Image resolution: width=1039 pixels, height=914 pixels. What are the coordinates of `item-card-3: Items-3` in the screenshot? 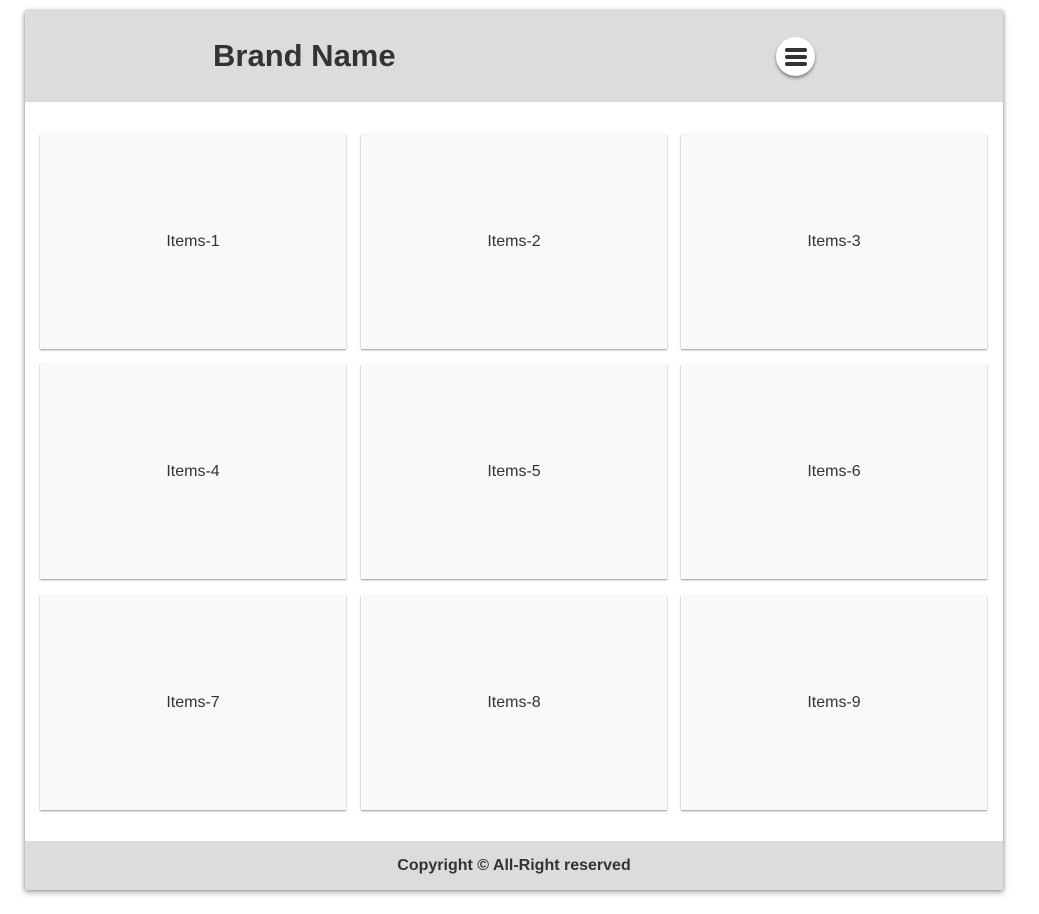 It's located at (834, 241).